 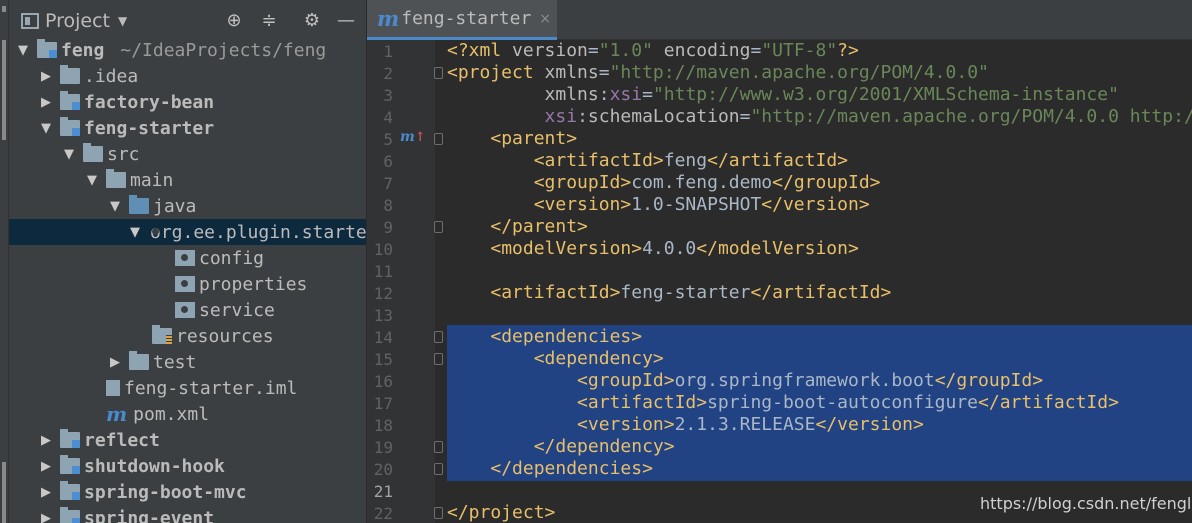 I want to click on package-icon, so click(x=185, y=258).